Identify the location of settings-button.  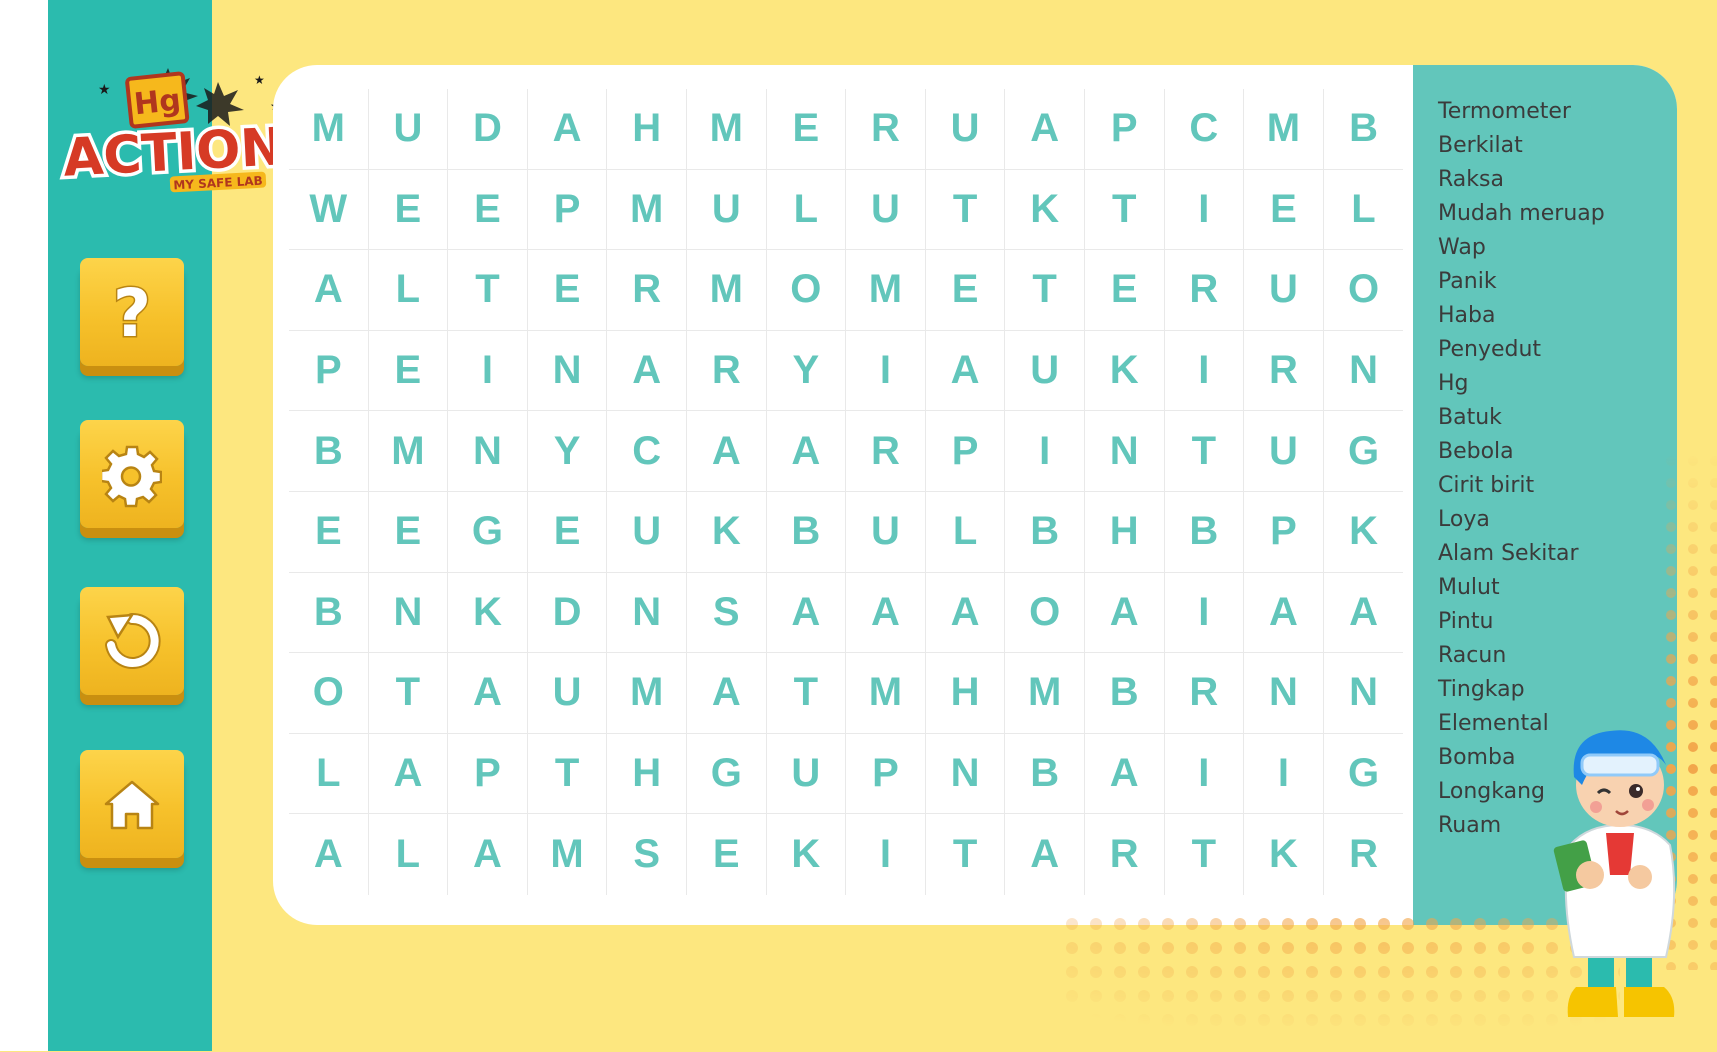
(132, 479).